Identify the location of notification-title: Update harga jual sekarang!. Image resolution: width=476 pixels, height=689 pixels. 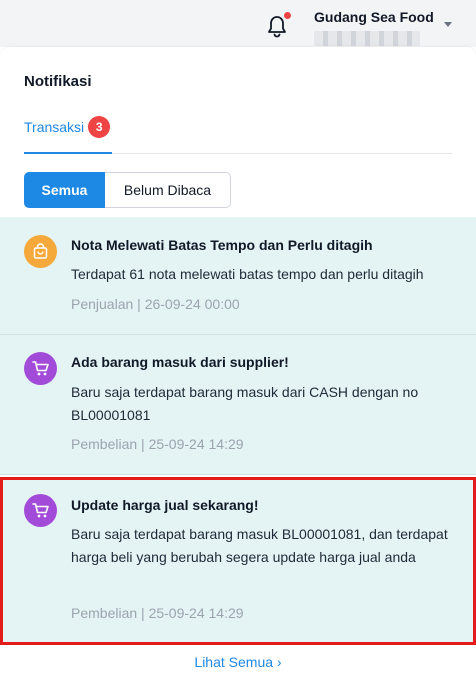
(165, 505).